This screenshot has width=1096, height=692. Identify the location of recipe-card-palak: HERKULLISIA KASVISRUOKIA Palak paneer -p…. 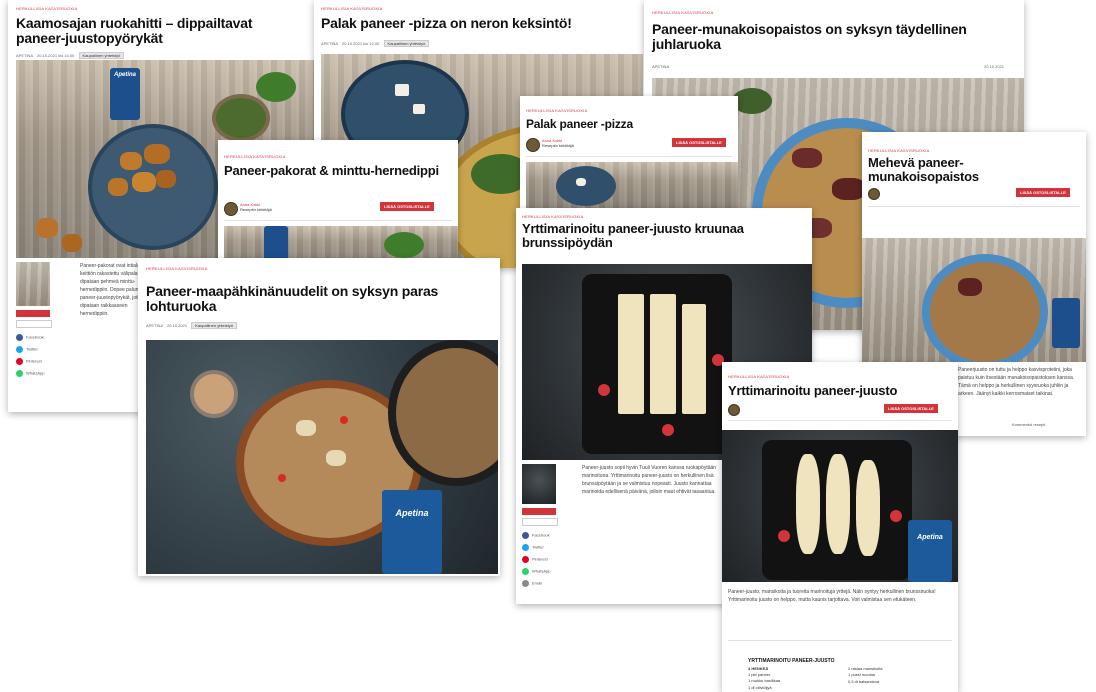
(629, 152).